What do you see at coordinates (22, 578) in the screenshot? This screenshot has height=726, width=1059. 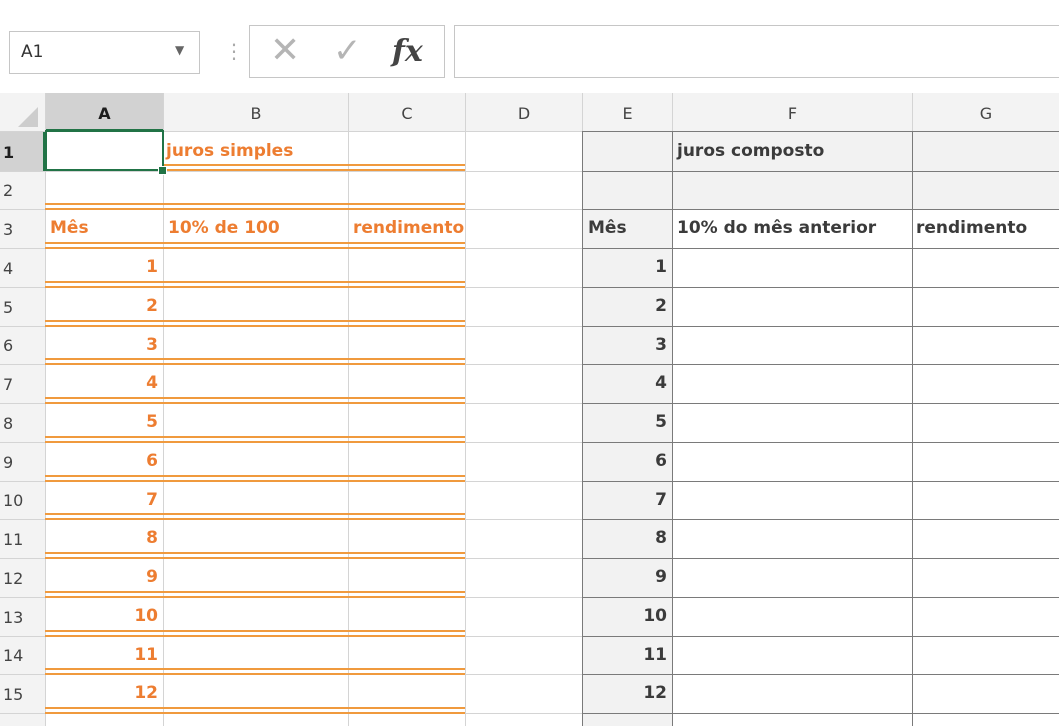 I see `row-header-12: 12` at bounding box center [22, 578].